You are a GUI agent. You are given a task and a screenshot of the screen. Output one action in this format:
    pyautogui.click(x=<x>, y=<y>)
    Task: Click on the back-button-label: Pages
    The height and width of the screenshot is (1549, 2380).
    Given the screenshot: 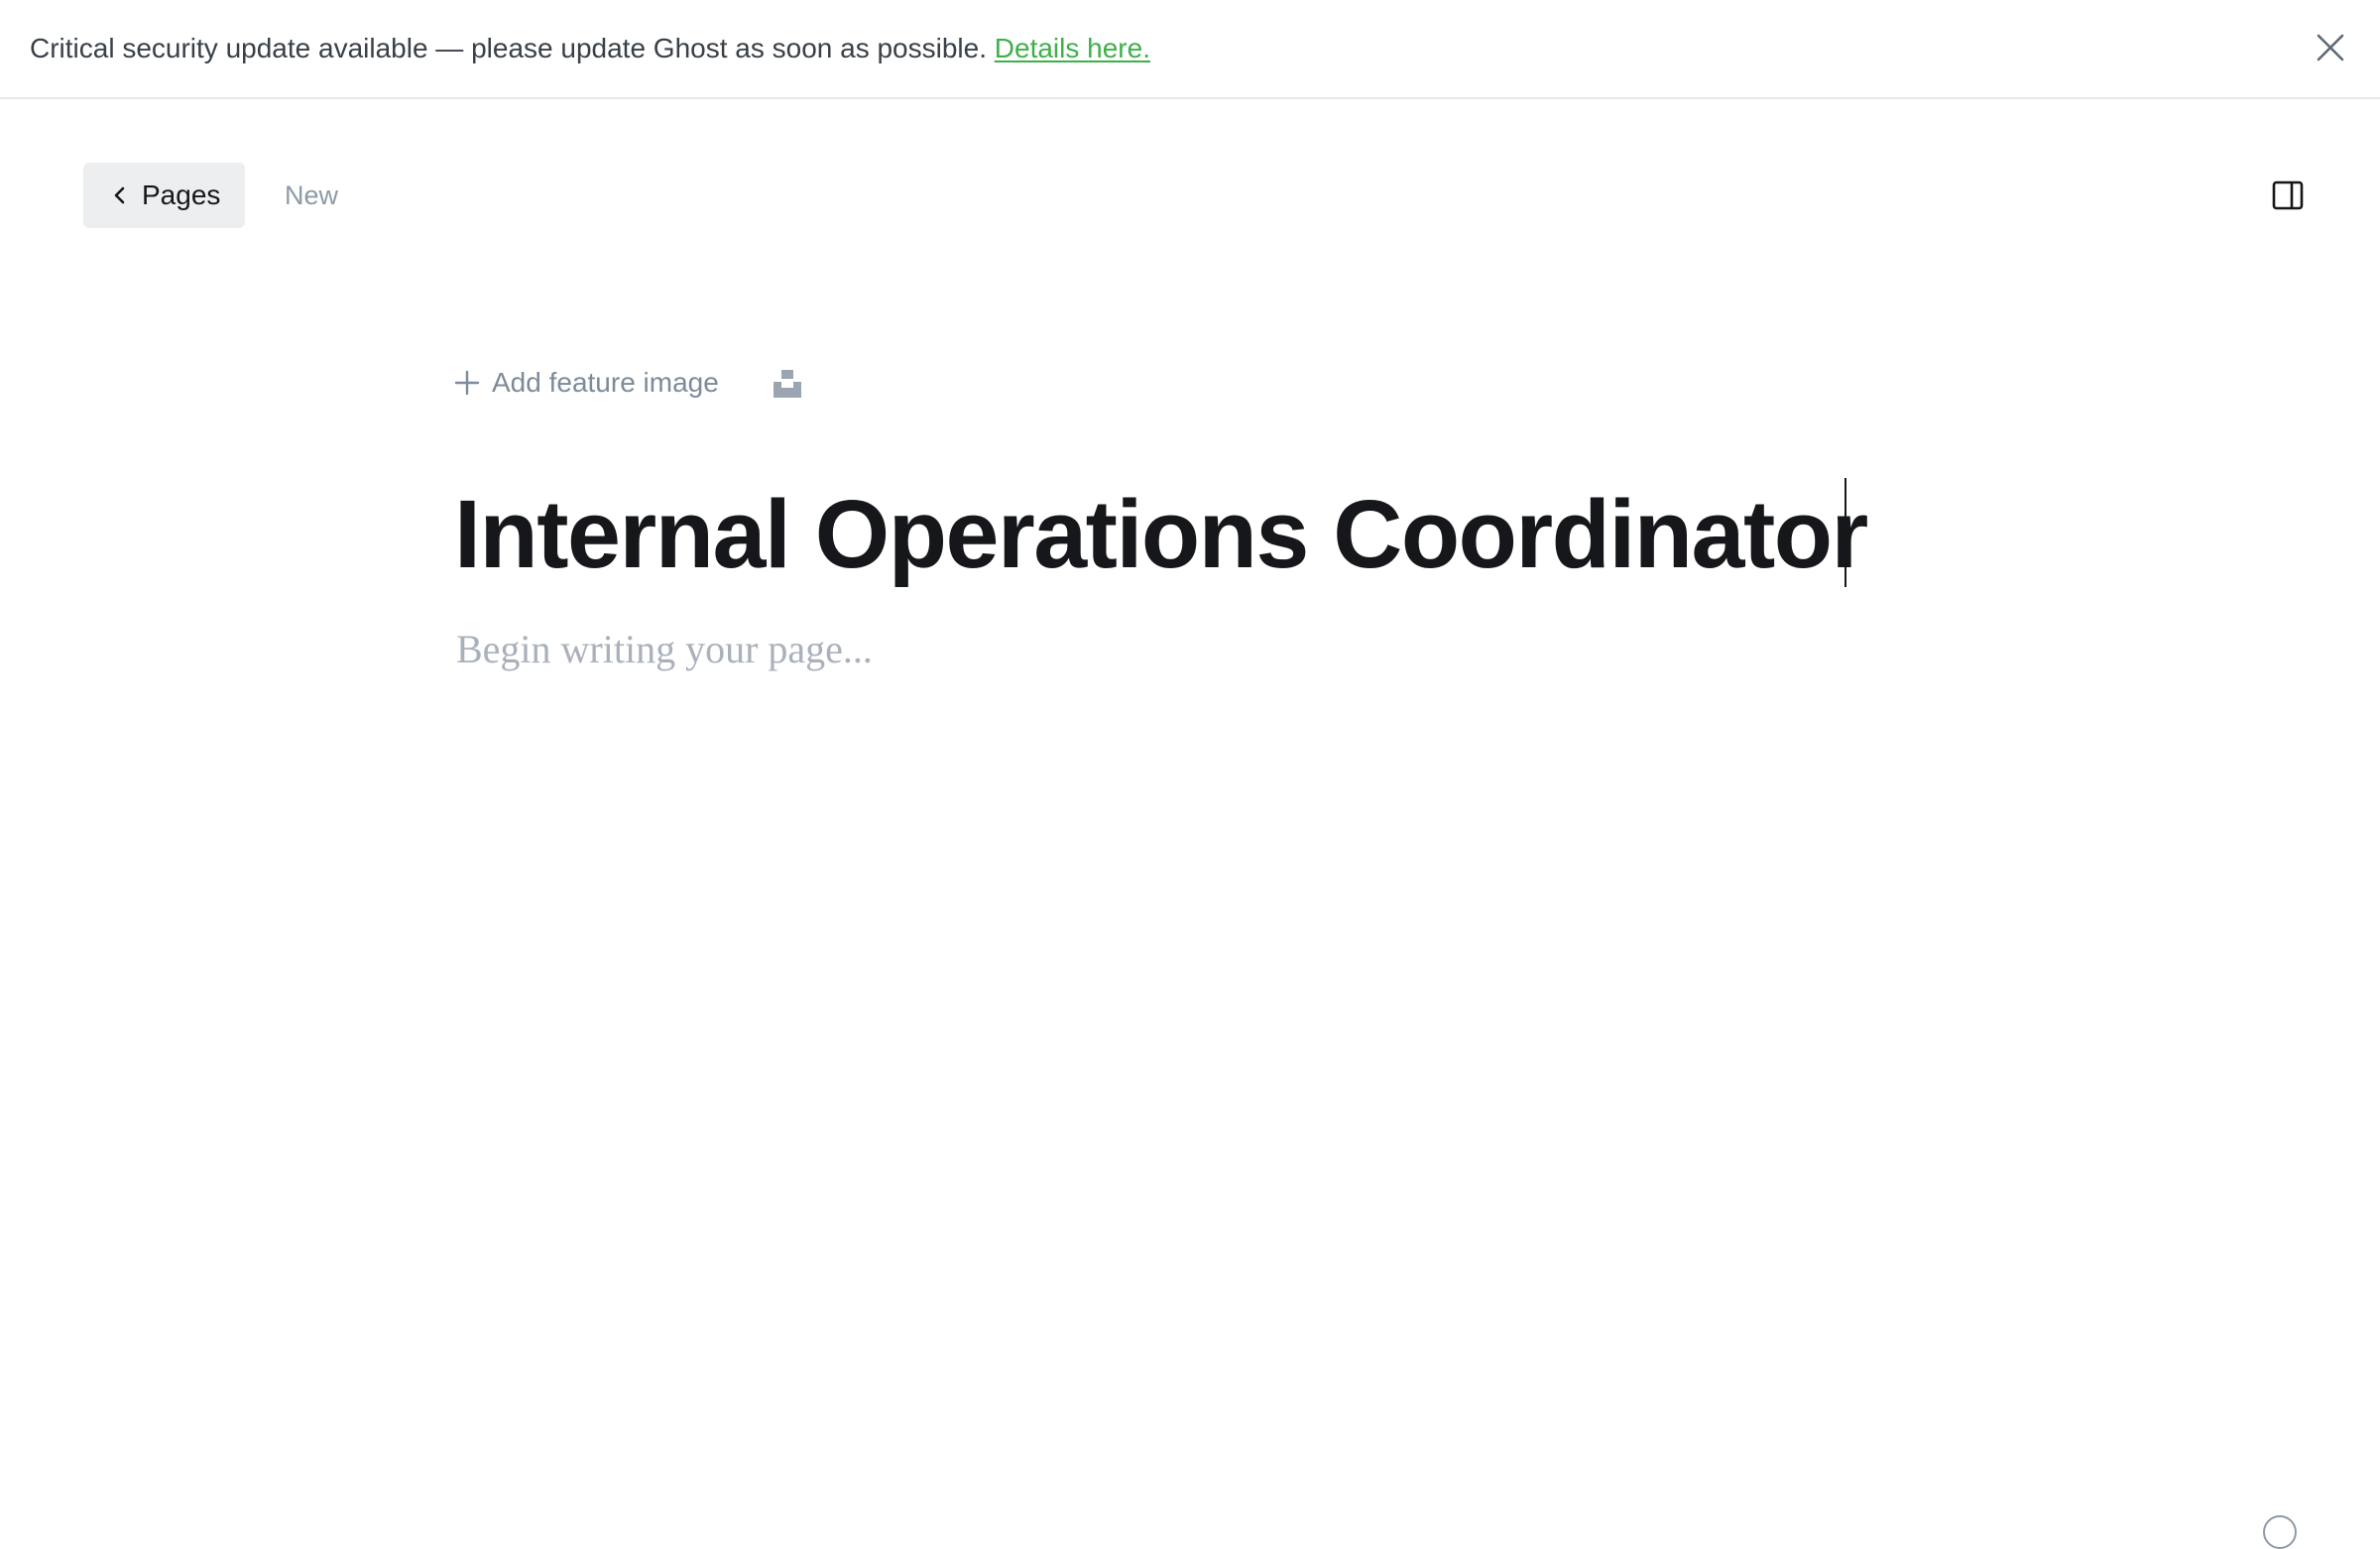 What is the action you would take?
    pyautogui.click(x=181, y=194)
    